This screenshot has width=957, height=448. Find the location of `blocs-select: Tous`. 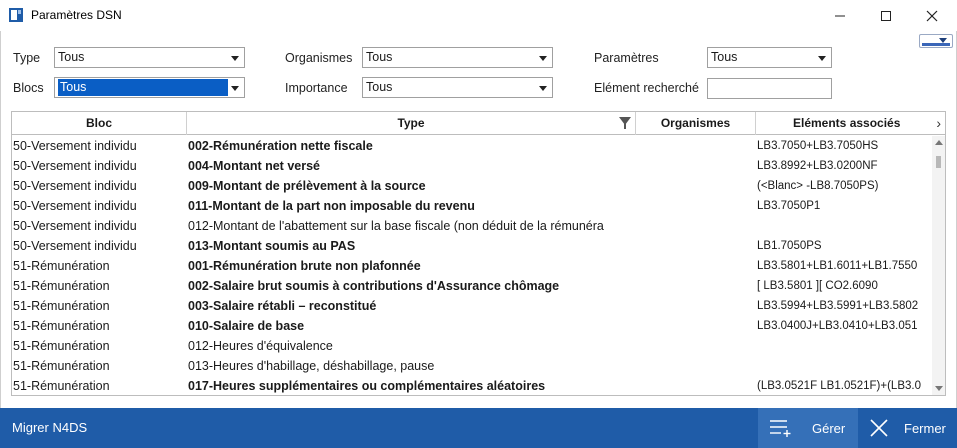

blocs-select: Tous is located at coordinates (149, 87).